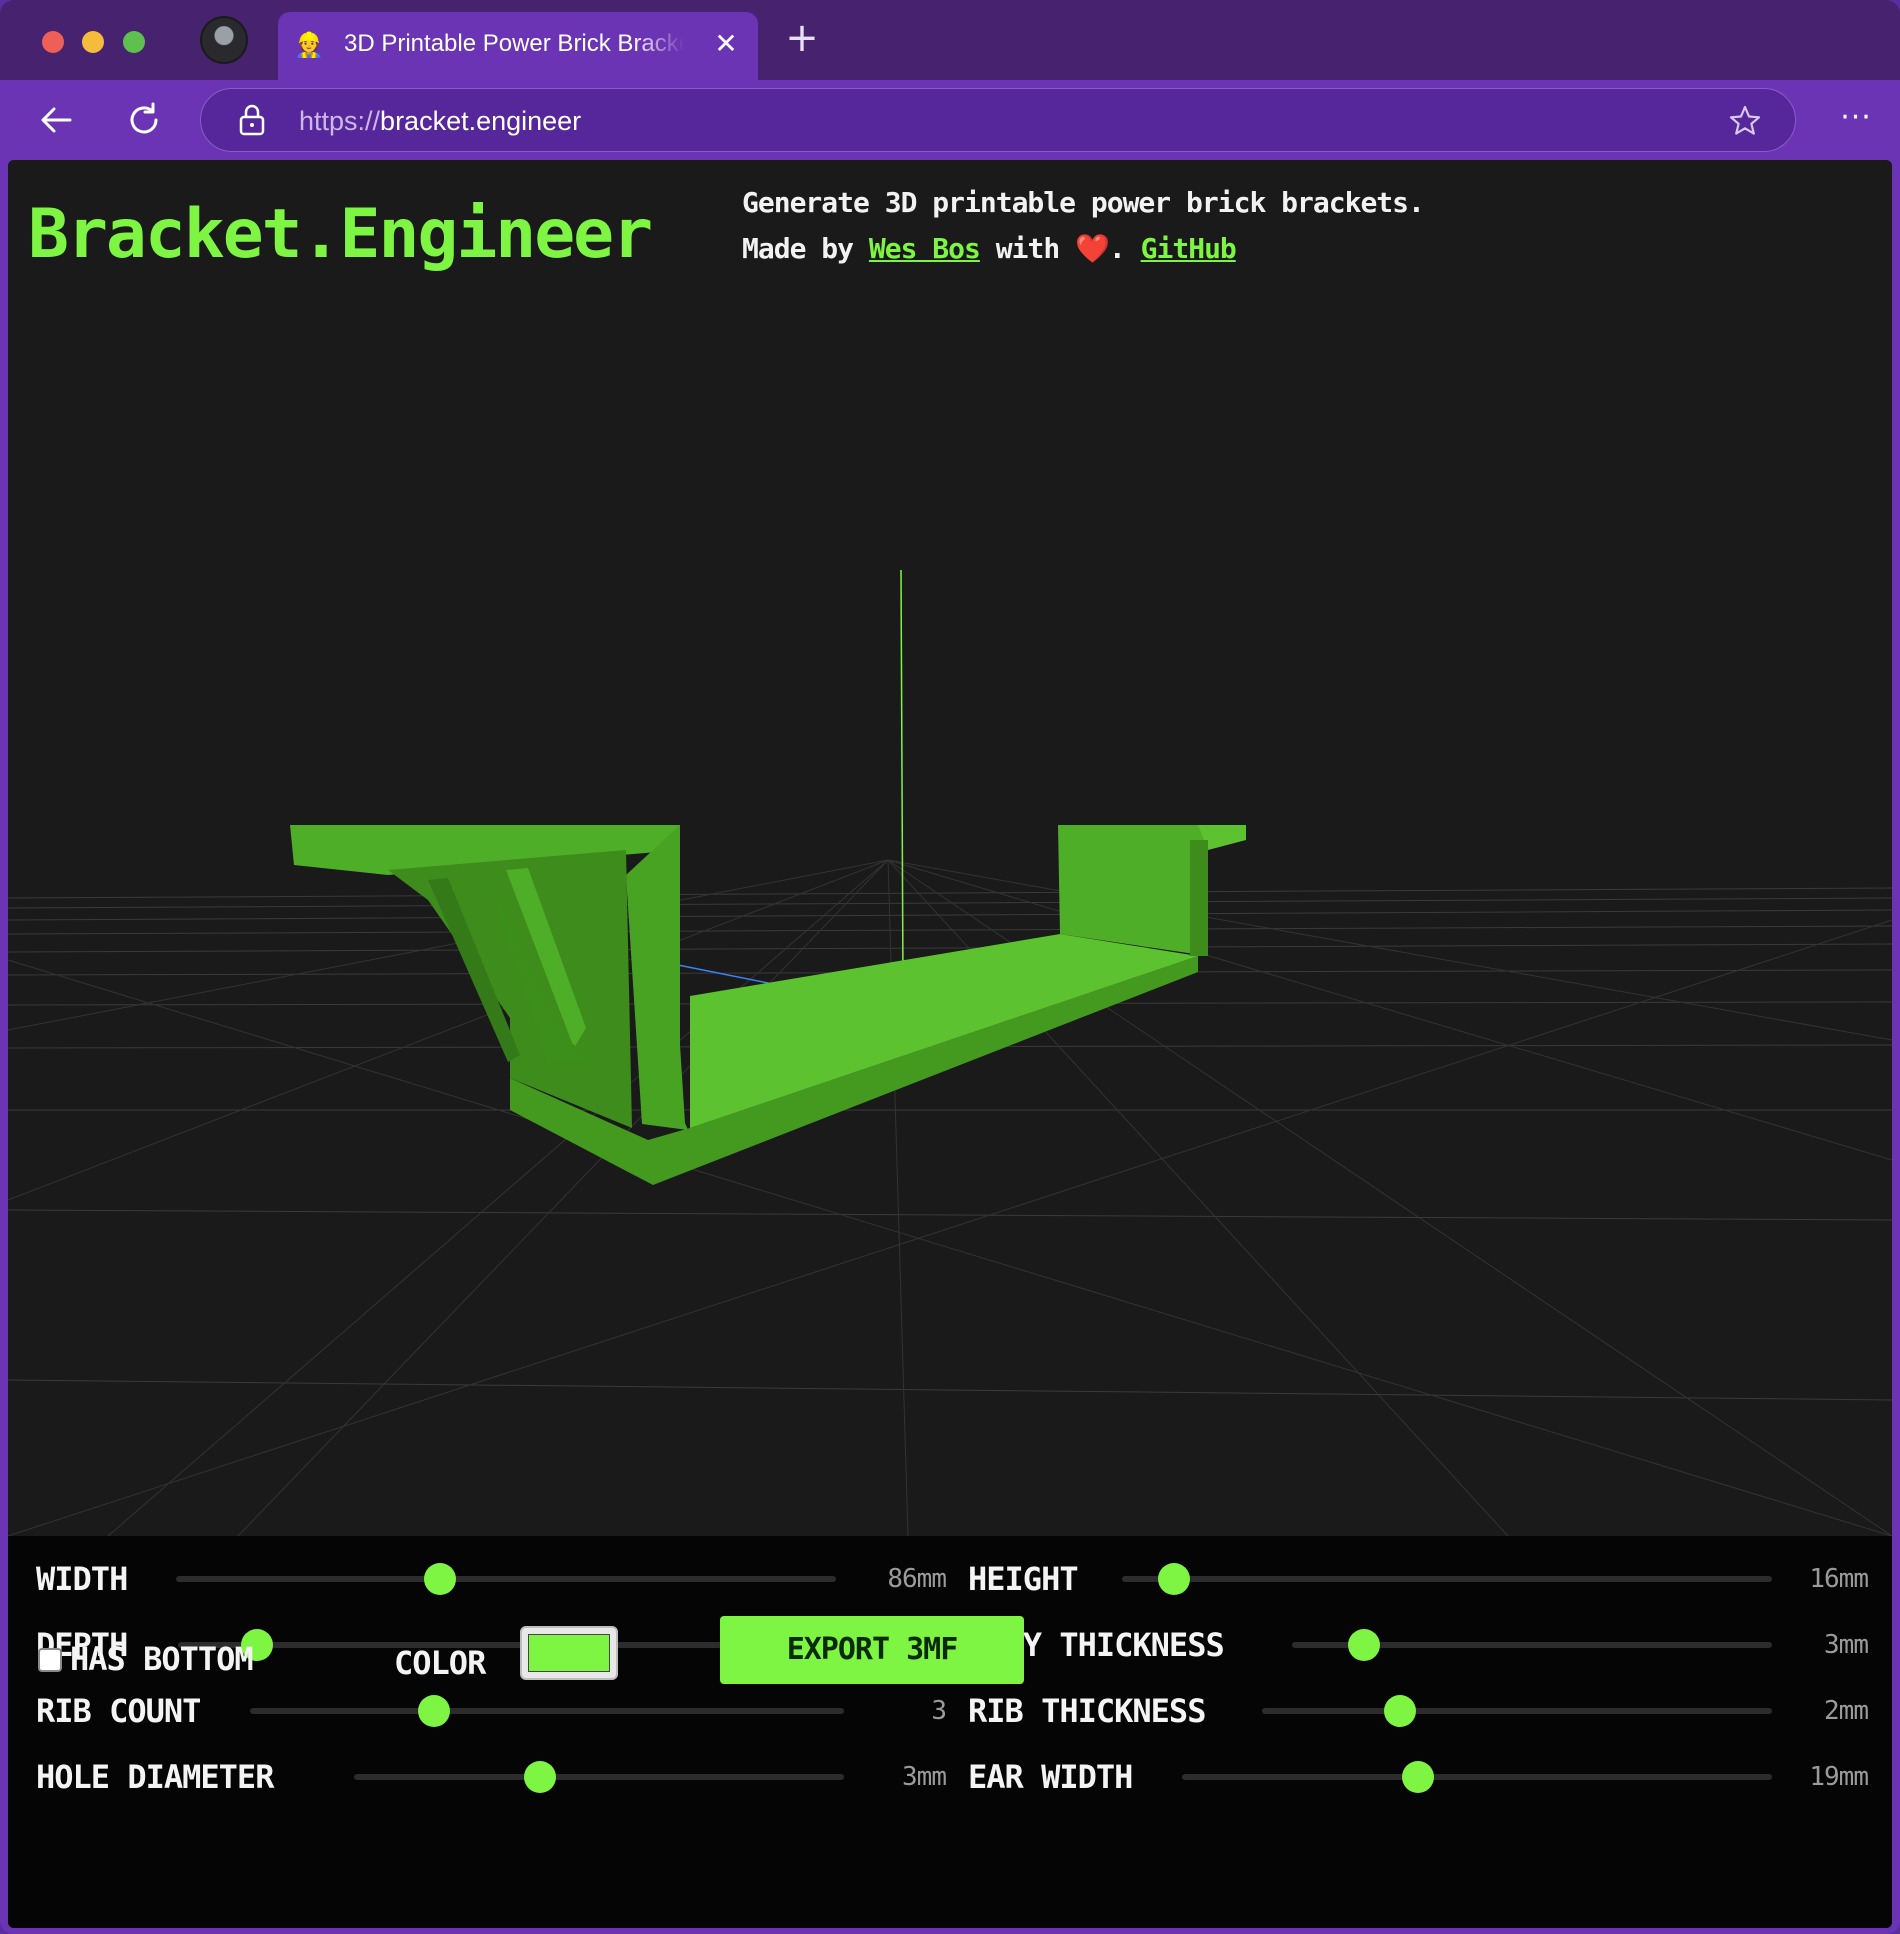 This screenshot has height=1934, width=1900. What do you see at coordinates (1174, 1579) in the screenshot?
I see `height-slider-thumb` at bounding box center [1174, 1579].